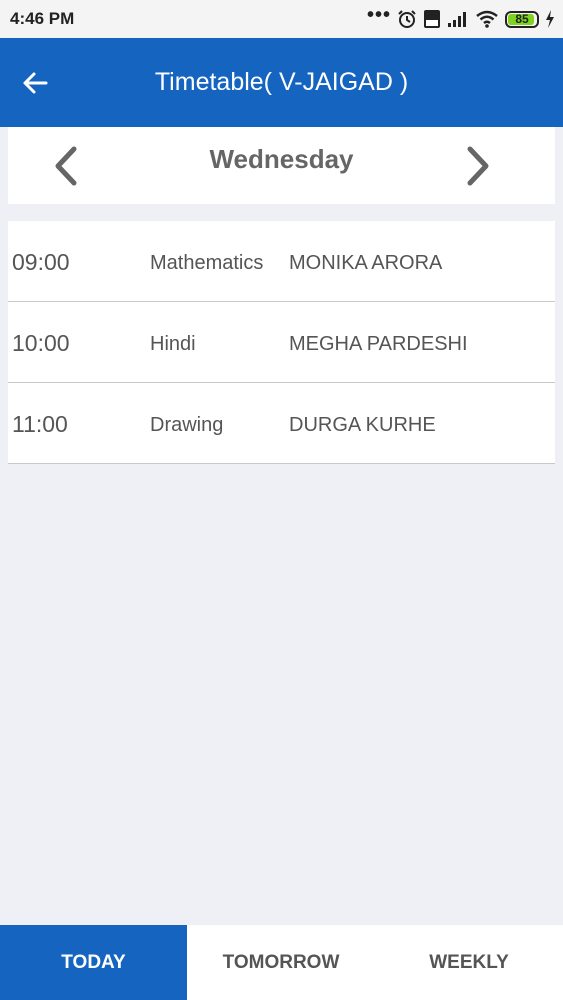 The height and width of the screenshot is (1000, 563). Describe the element at coordinates (487, 19) in the screenshot. I see `wifi-icon` at that location.